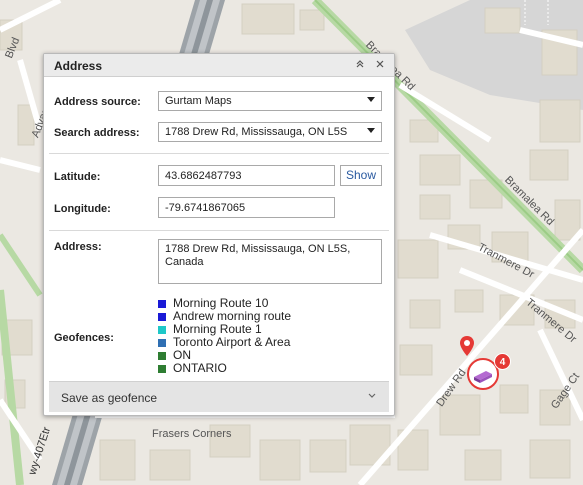 The width and height of the screenshot is (583, 485). Describe the element at coordinates (232, 342) in the screenshot. I see `geofence-name: Toronto Airport & Area` at that location.